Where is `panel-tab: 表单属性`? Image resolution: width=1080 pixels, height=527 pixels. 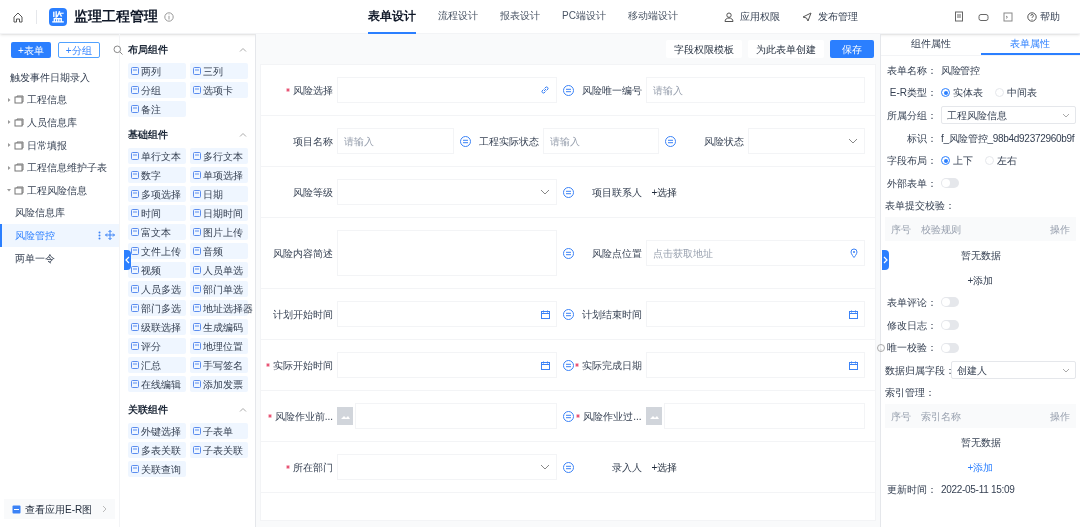 panel-tab: 表单属性 is located at coordinates (1030, 44).